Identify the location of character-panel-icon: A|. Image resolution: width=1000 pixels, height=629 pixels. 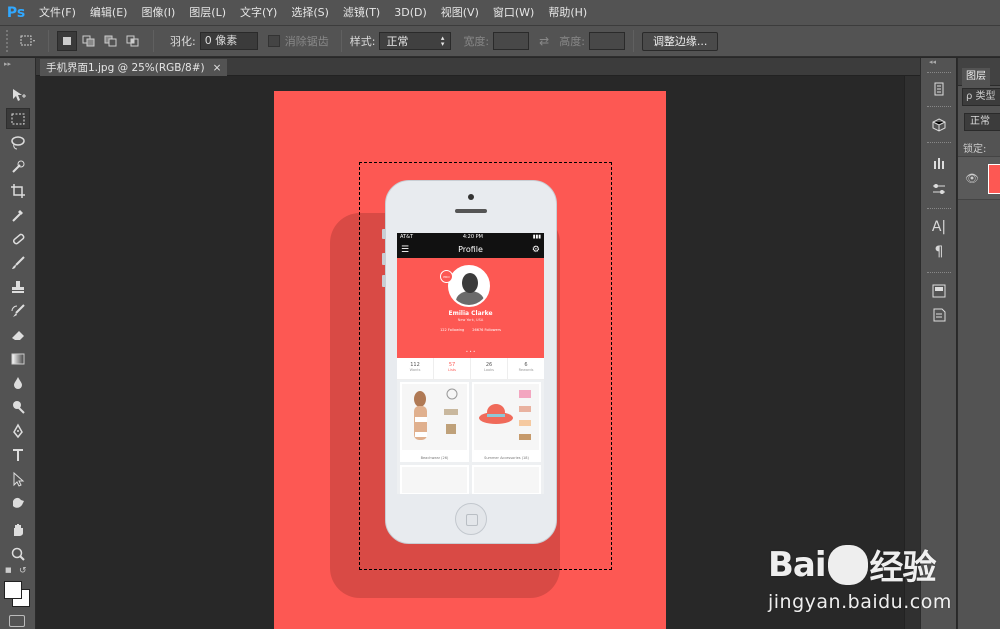
(939, 227).